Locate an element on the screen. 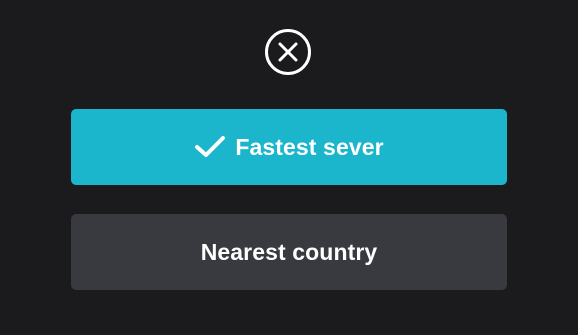 The height and width of the screenshot is (335, 578). option-fastest-server-label: Fastest sever is located at coordinates (309, 146).